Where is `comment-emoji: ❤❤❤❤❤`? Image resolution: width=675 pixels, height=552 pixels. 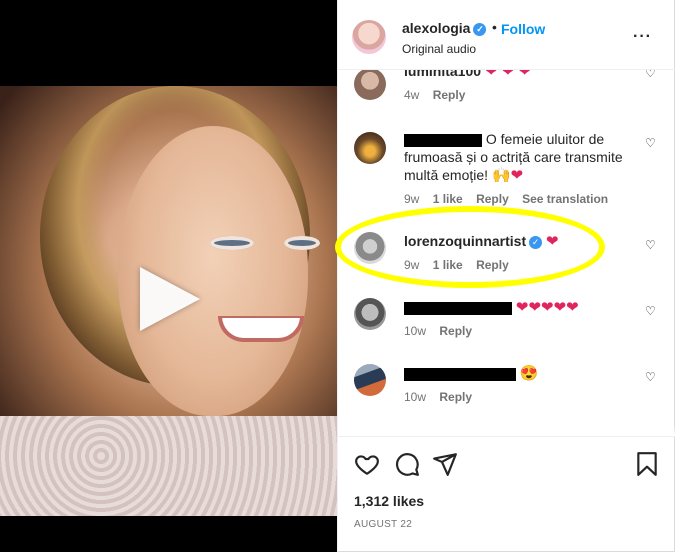 comment-emoji: ❤❤❤❤❤ is located at coordinates (547, 307).